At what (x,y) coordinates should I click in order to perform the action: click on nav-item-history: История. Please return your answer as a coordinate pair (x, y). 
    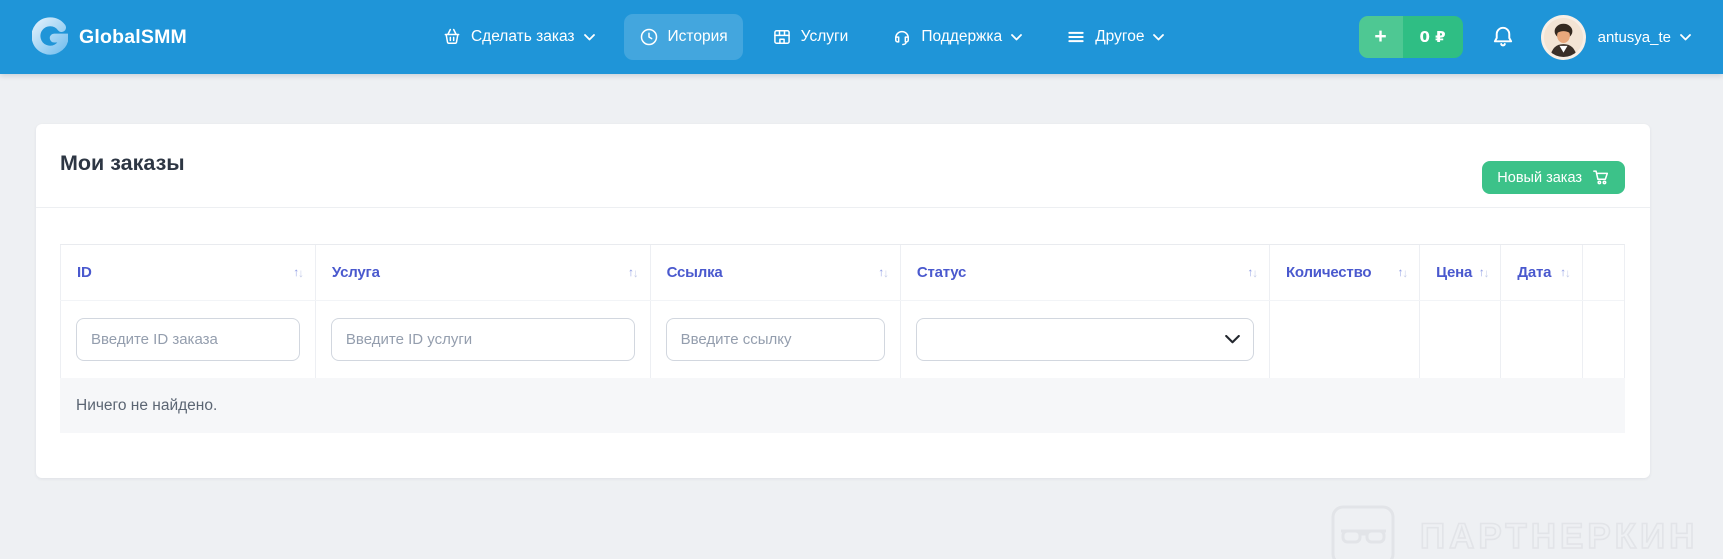
    Looking at the image, I should click on (683, 37).